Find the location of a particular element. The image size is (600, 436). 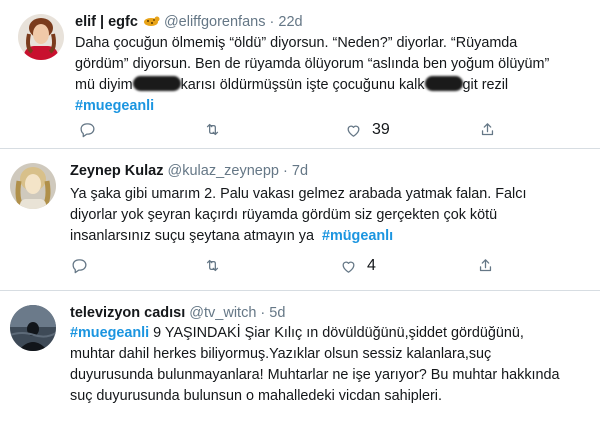

tweet-line-segment: insanlarsınız suçu şeytana atmayın ya is located at coordinates (192, 236).